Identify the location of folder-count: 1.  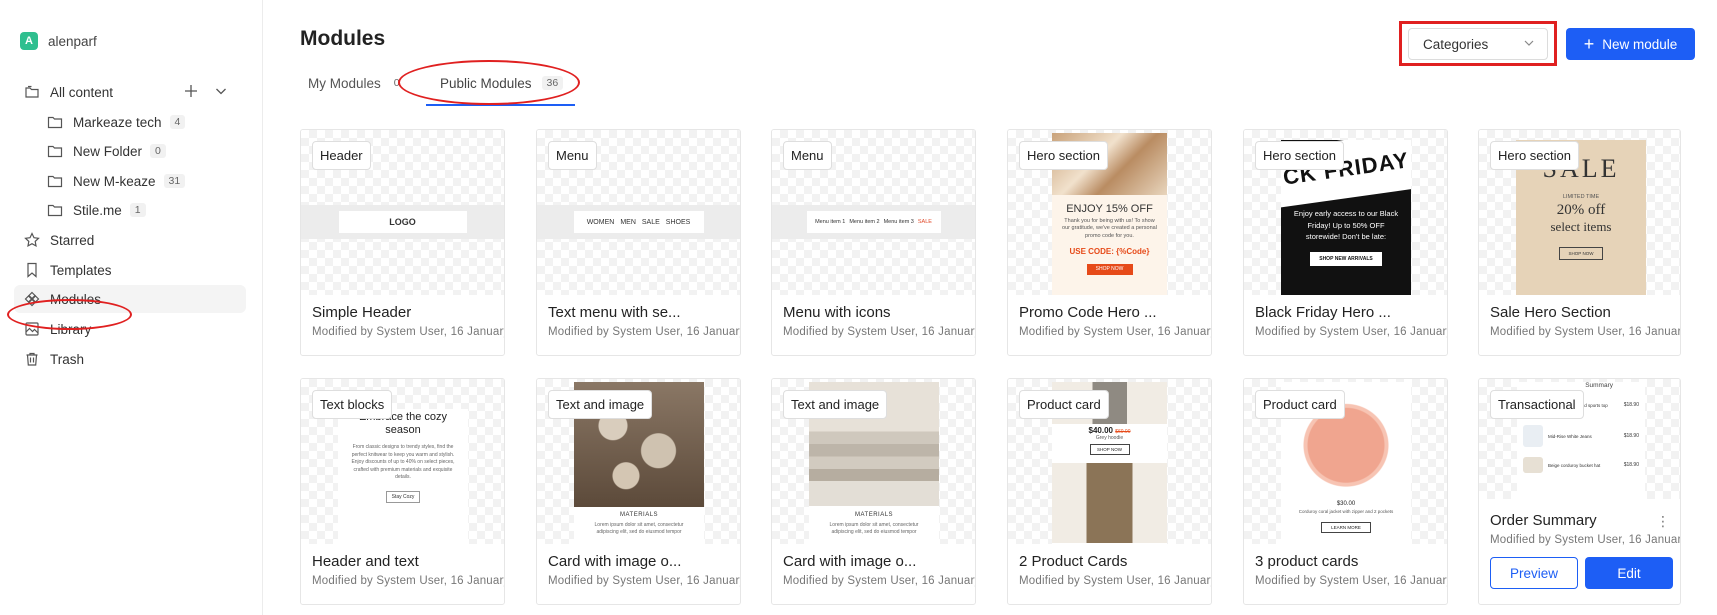
(137, 210).